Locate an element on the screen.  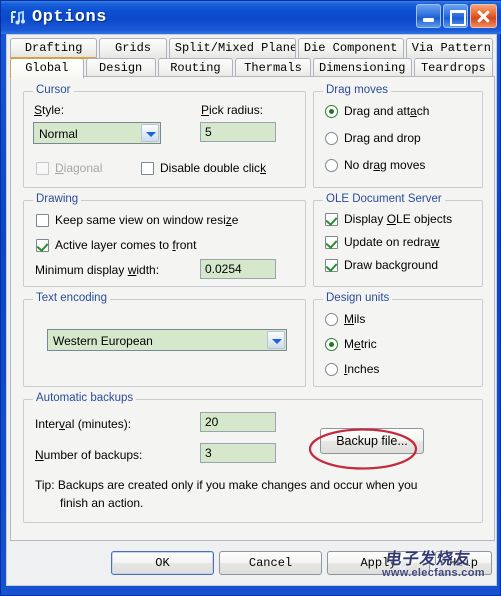
radio-metric-label: Metric is located at coordinates (360, 344).